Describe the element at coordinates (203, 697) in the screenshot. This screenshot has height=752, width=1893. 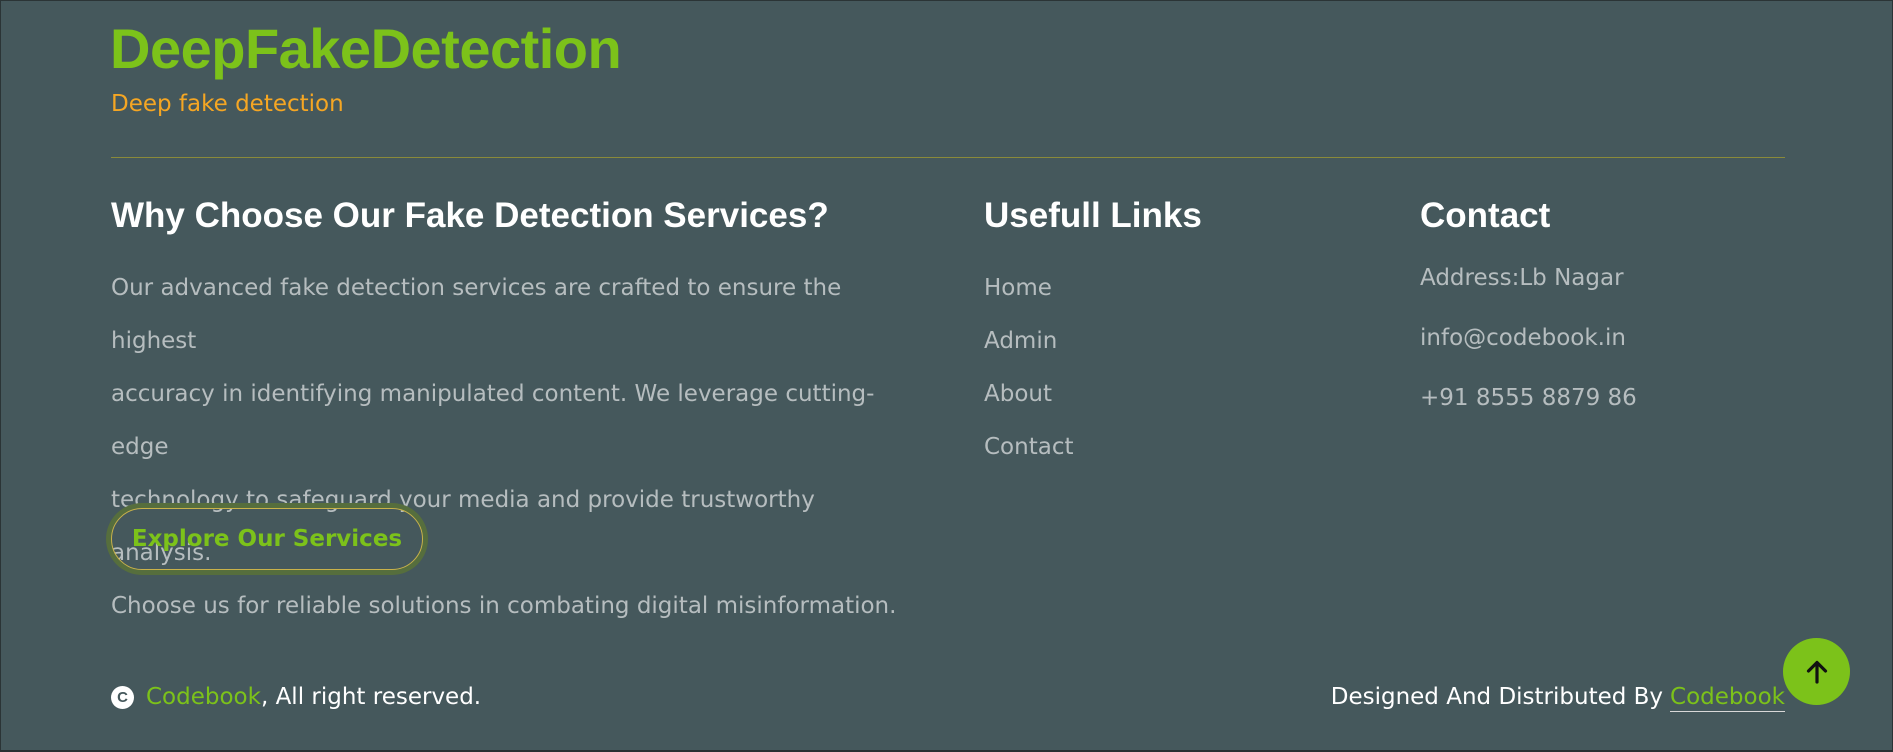
I see `footer-brand-link: Codebook` at that location.